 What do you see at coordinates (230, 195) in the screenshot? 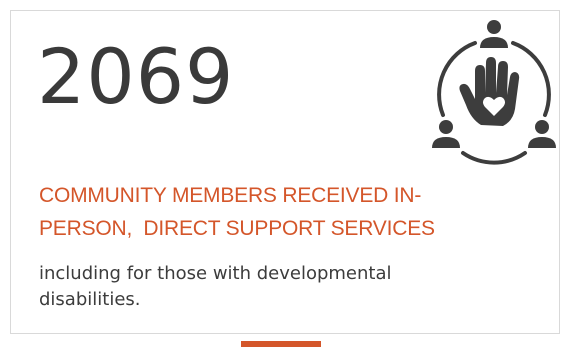
I see `stat-heading-line-1: COMMUNITY MEMBERS RECEIVED IN-` at bounding box center [230, 195].